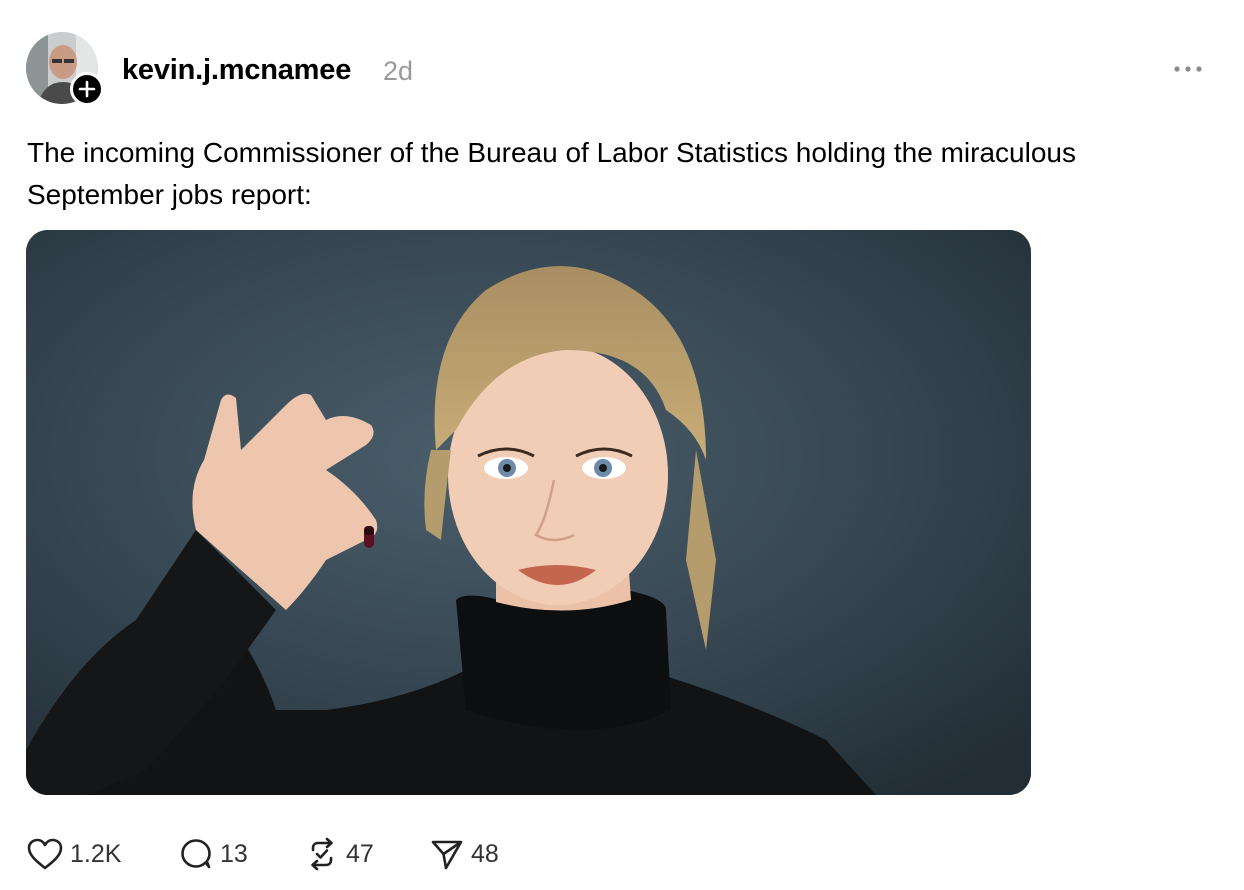 Image resolution: width=1244 pixels, height=890 pixels. Describe the element at coordinates (96, 853) in the screenshot. I see `like-count: 1.2K` at that location.